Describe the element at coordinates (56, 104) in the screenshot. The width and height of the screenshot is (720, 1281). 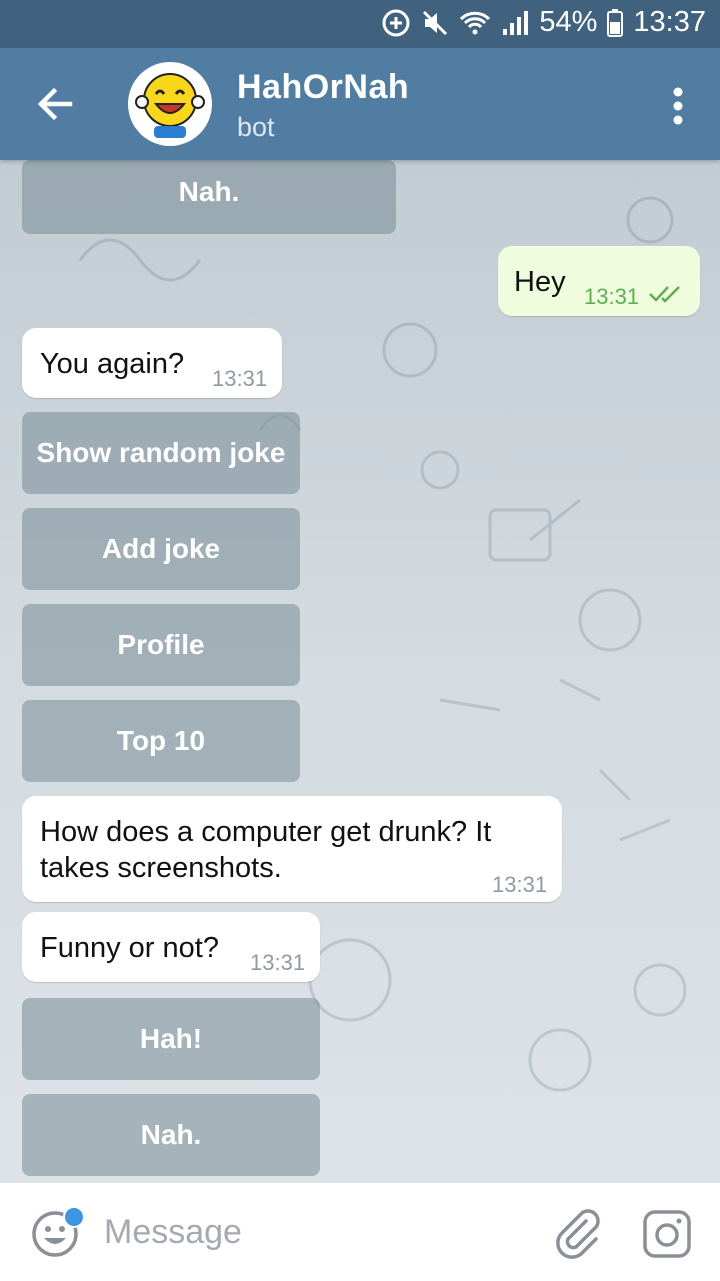
I see `back-arrow-icon` at that location.